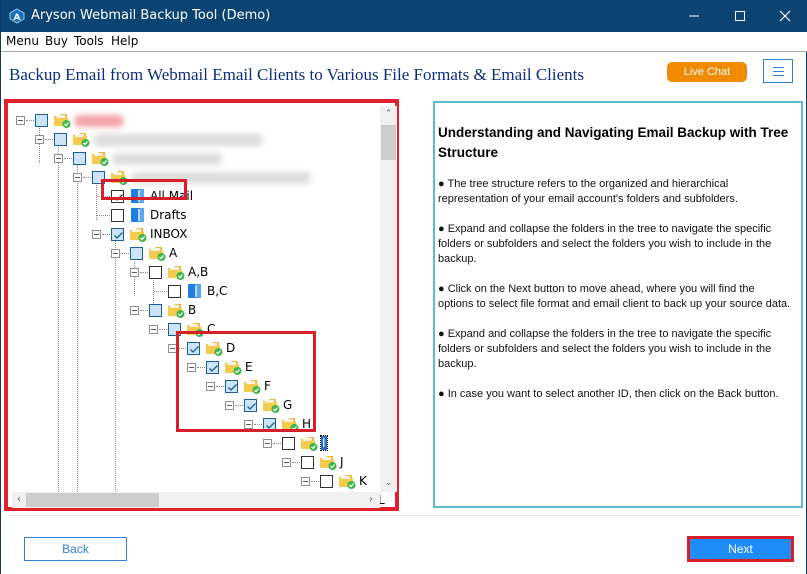 This screenshot has height=574, width=807. I want to click on folder-label: I, so click(324, 443).